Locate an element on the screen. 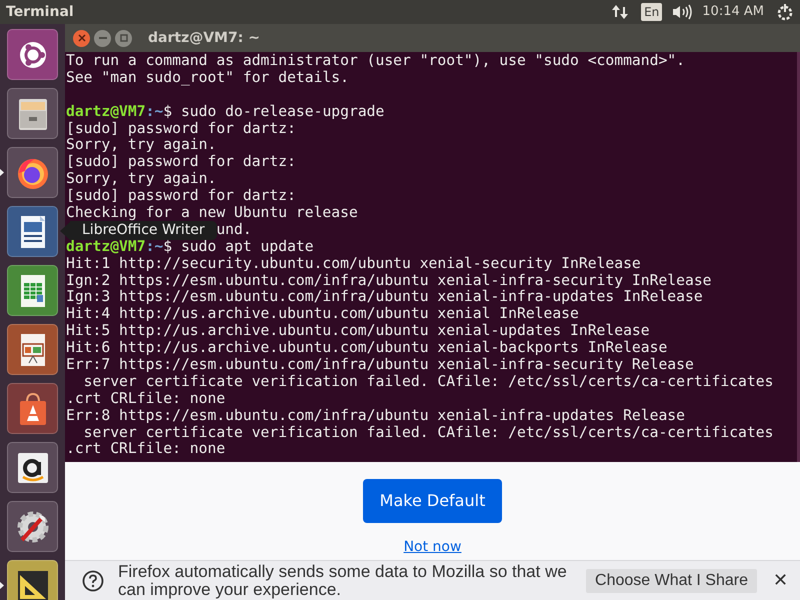 This screenshot has height=600, width=800. terminal-line: Checking for a new Ubuntu release is located at coordinates (212, 213).